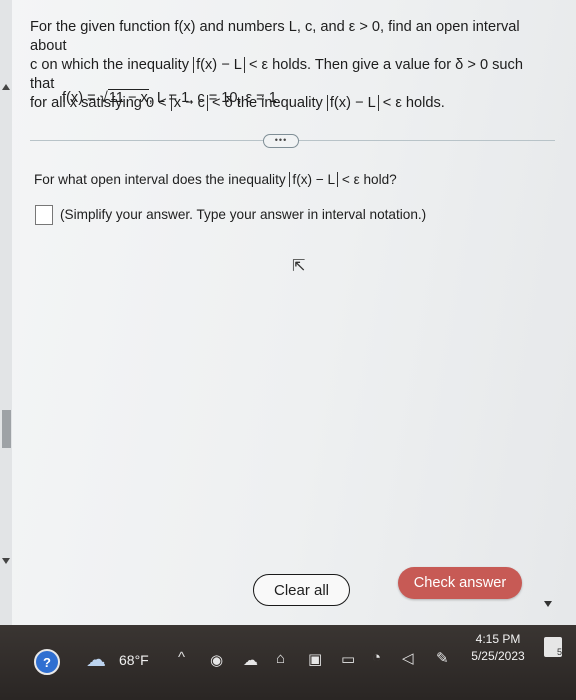  I want to click on battery-icon: ▭, so click(348, 659).